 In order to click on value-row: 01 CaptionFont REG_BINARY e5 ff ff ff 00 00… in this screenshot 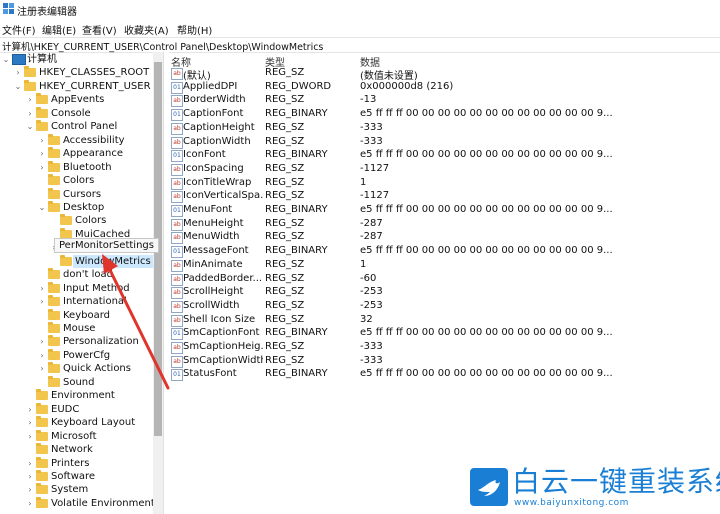, I will do `click(444, 115)`.